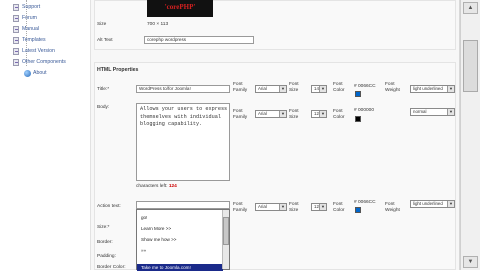 This screenshot has width=480, height=271. I want to click on sidebar-item-label: Templates, so click(34, 40).